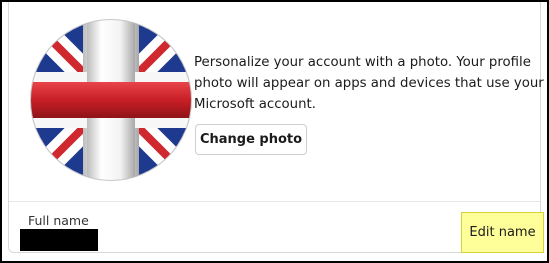 The height and width of the screenshot is (263, 549). Describe the element at coordinates (59, 240) in the screenshot. I see `full-name-value-redacted` at that location.